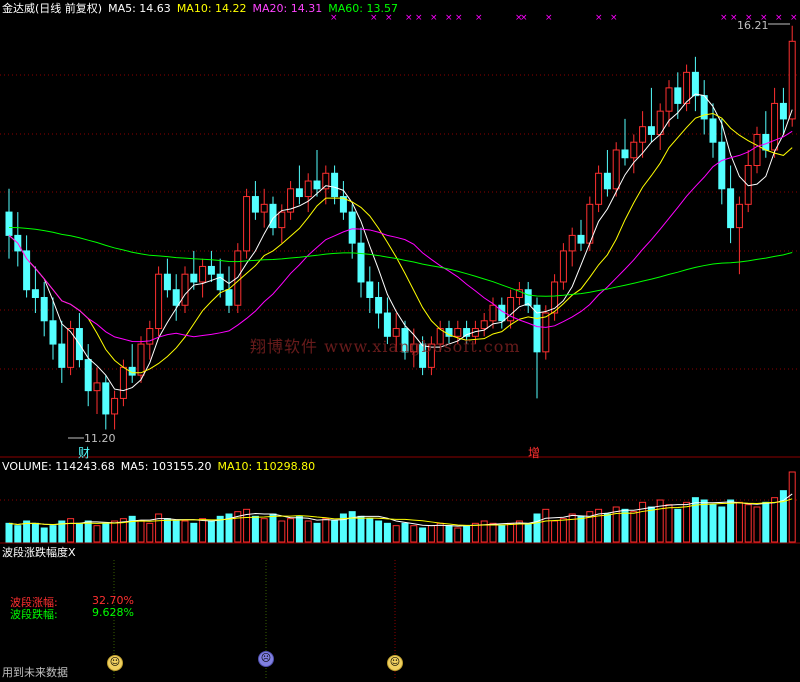 This screenshot has width=800, height=682. I want to click on watermark: 翔博软件 www.xiangbosoft.com, so click(385, 346).